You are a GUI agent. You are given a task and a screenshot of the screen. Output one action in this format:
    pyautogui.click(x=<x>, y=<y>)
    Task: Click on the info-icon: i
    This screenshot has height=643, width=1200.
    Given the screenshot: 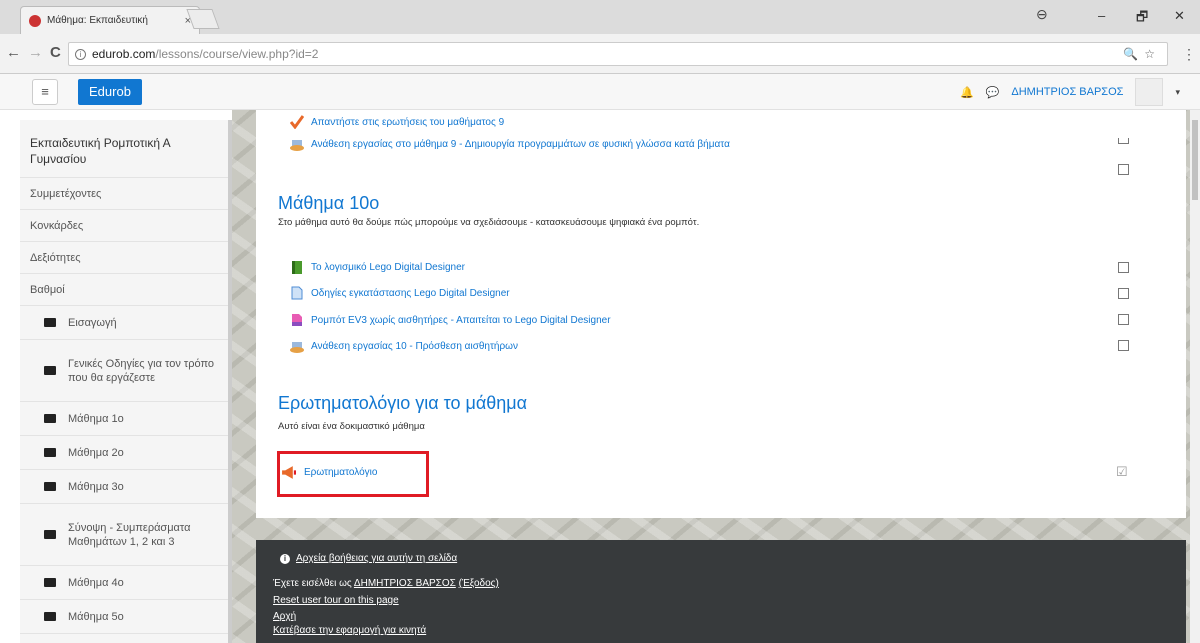 What is the action you would take?
    pyautogui.click(x=285, y=558)
    